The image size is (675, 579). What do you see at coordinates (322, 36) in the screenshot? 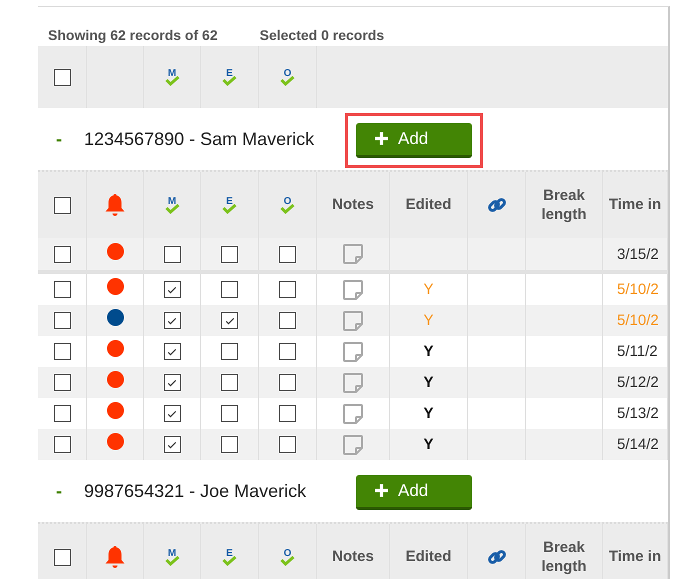
I see `selected-count: Selected 0 records` at bounding box center [322, 36].